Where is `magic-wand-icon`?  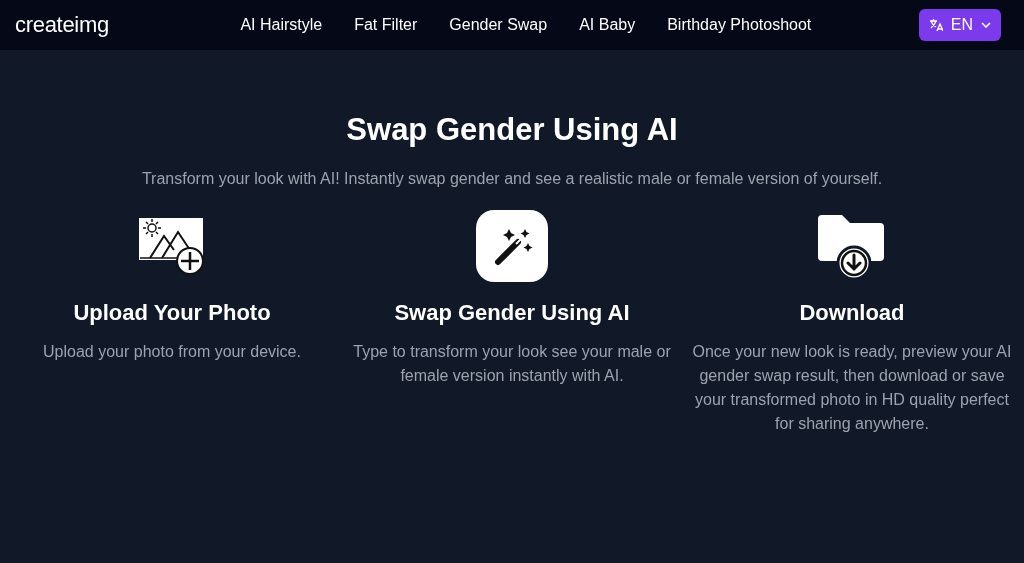 magic-wand-icon is located at coordinates (512, 246).